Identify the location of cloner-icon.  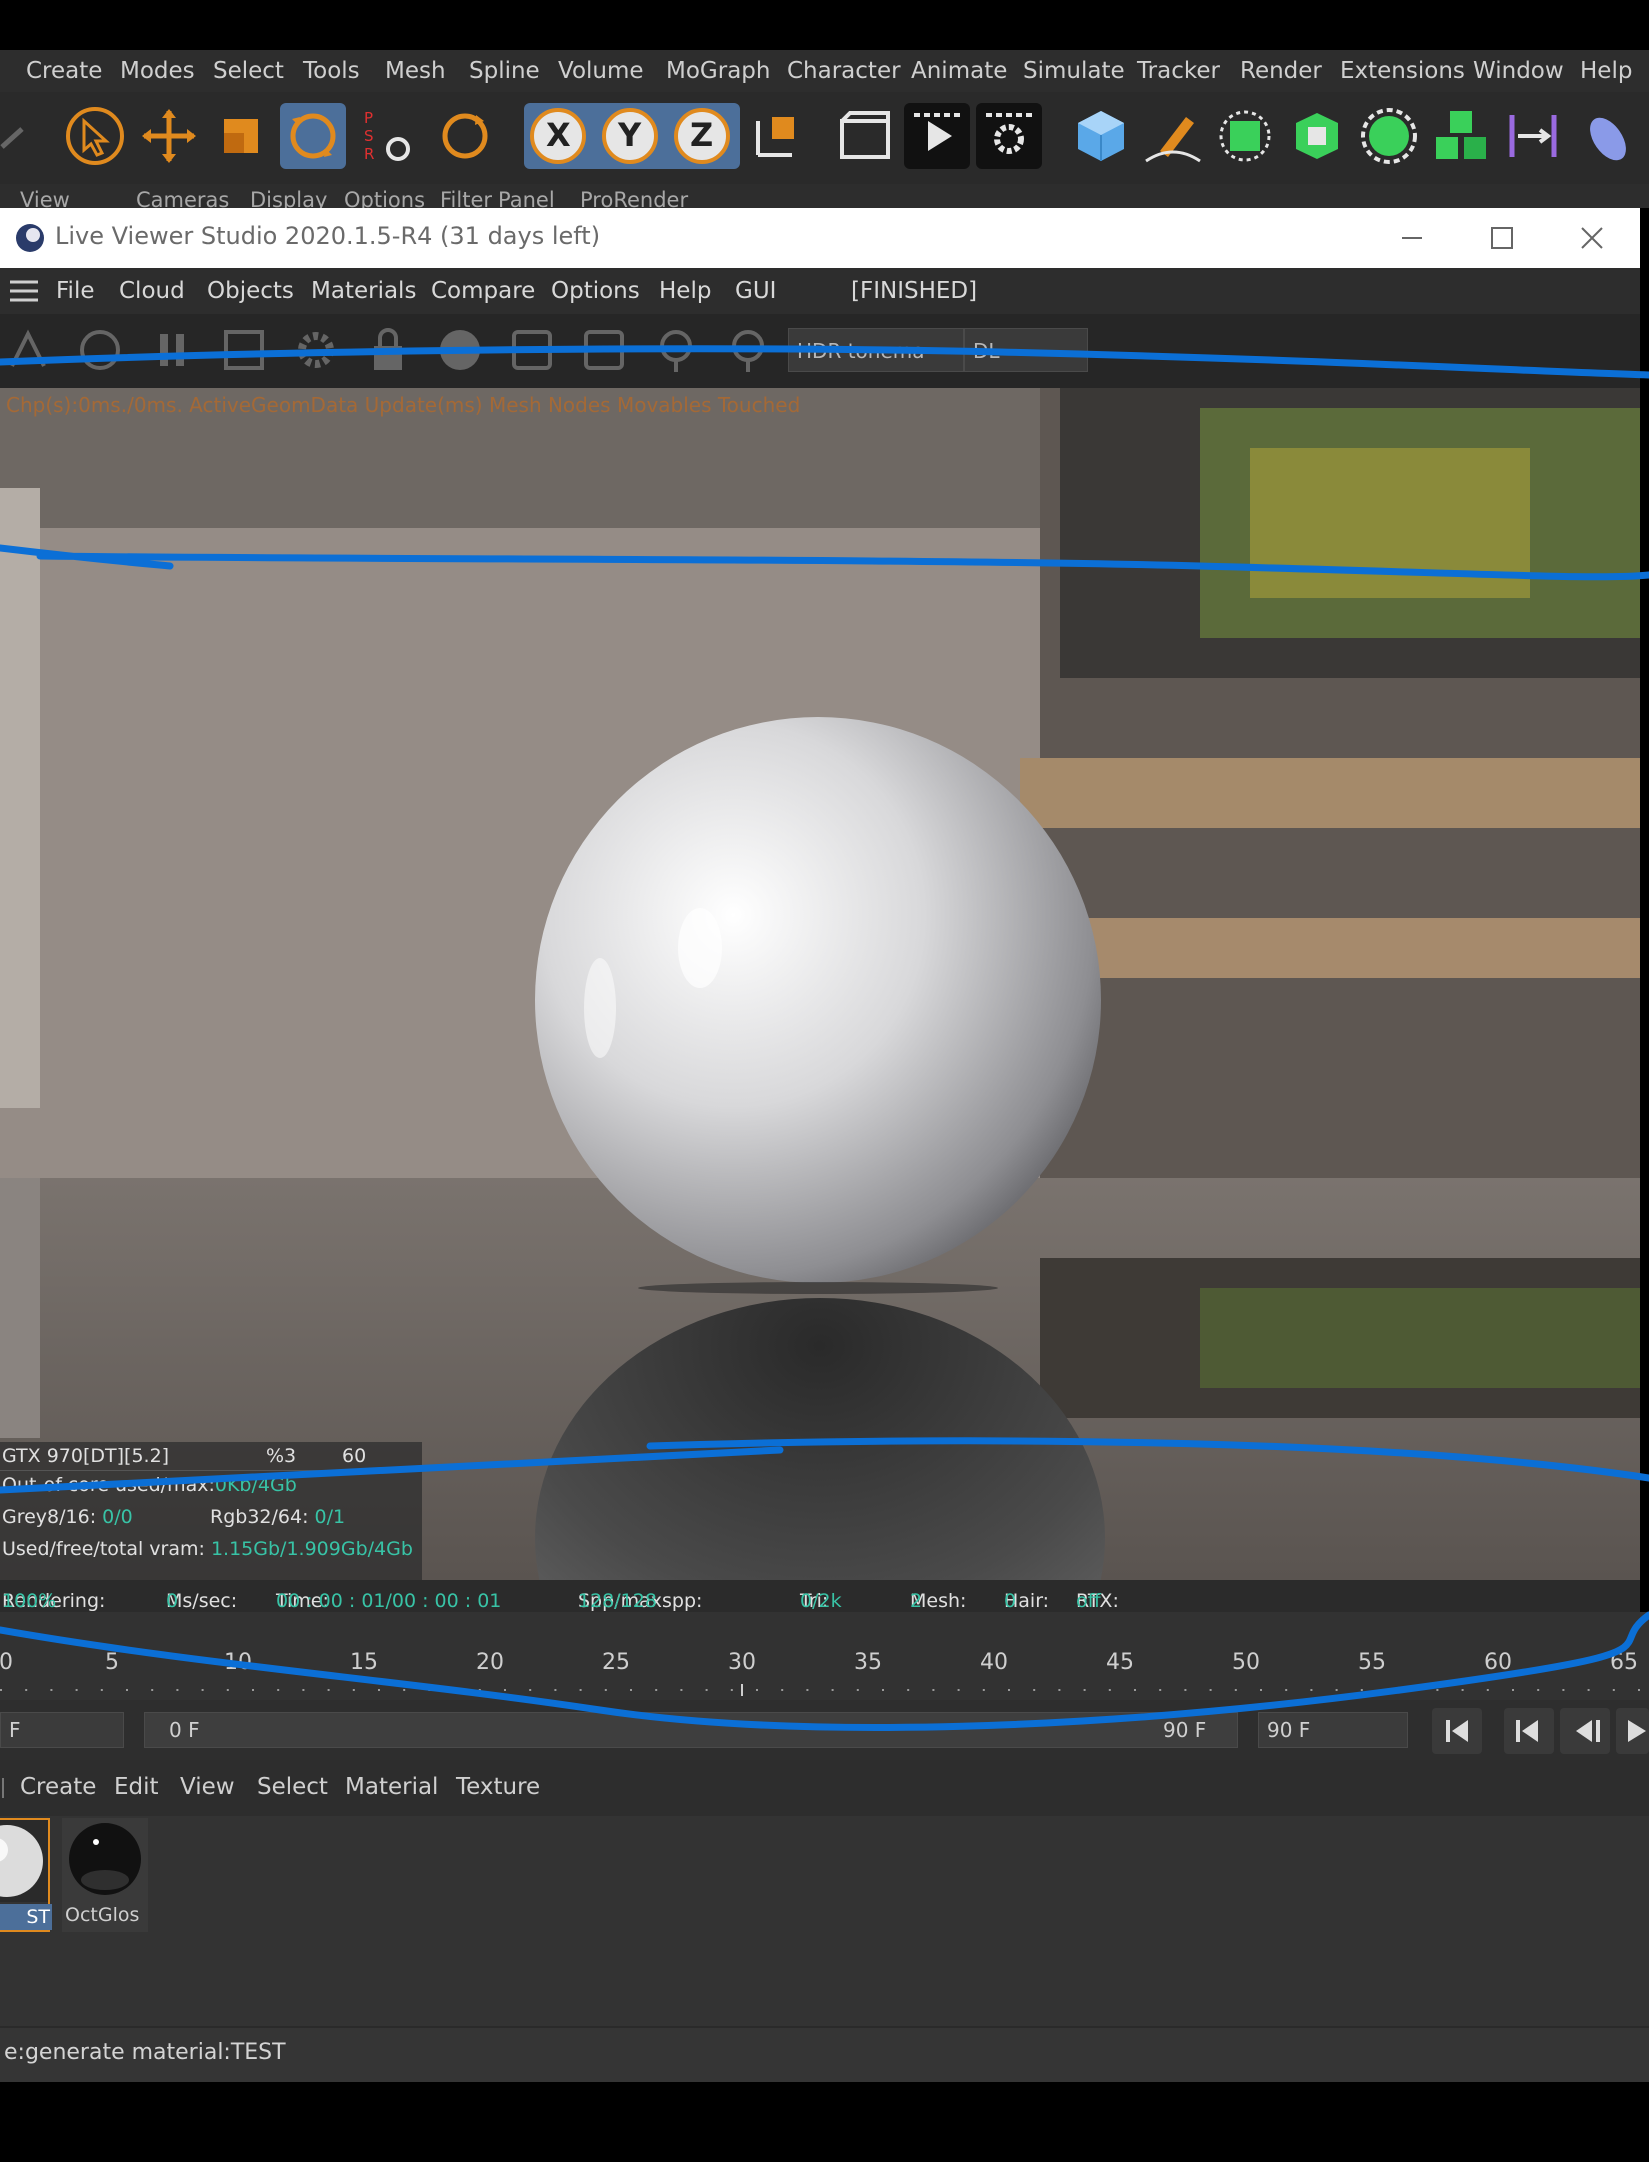
(1389, 136).